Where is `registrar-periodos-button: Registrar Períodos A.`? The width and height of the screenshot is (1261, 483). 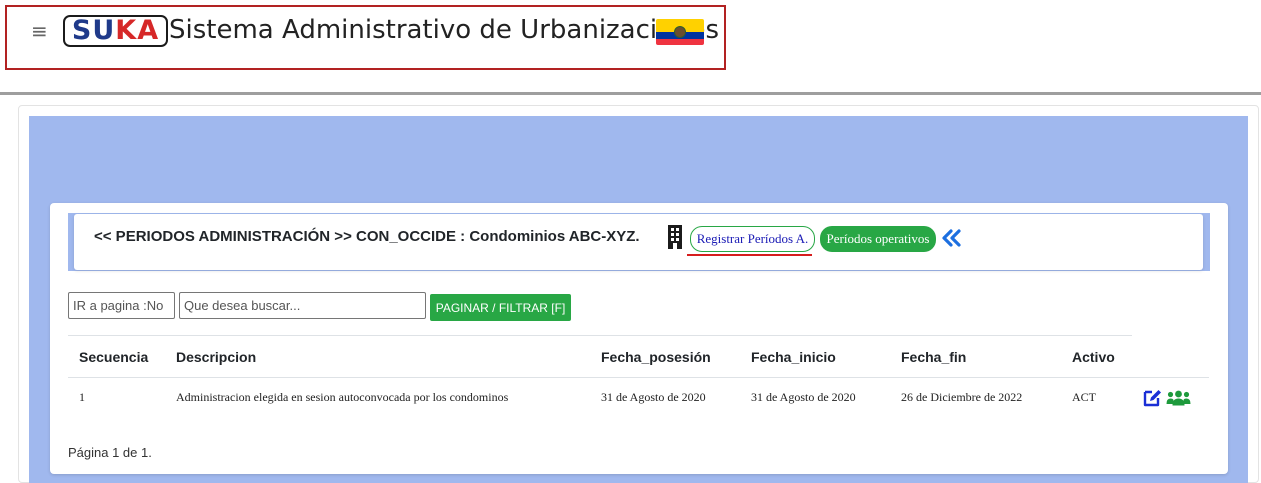
registrar-periodos-button: Registrar Períodos A. is located at coordinates (752, 239).